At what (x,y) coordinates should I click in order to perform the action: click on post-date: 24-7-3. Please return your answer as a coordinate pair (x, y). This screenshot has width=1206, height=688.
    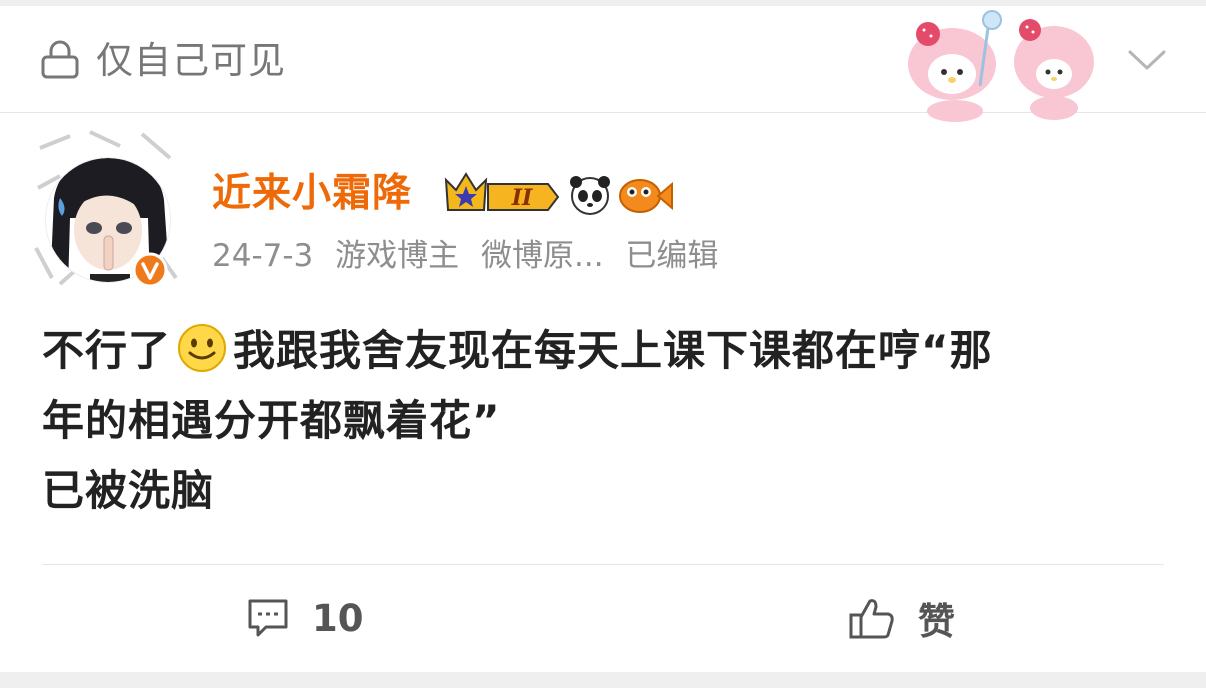
    Looking at the image, I should click on (263, 256).